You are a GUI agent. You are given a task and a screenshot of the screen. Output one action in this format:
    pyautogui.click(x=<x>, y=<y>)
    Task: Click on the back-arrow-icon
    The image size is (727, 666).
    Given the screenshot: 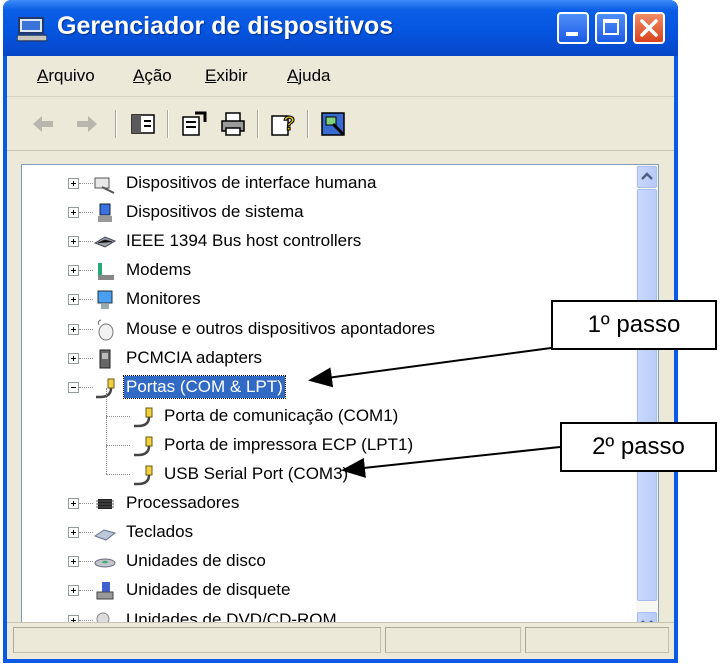 What is the action you would take?
    pyautogui.click(x=43, y=124)
    